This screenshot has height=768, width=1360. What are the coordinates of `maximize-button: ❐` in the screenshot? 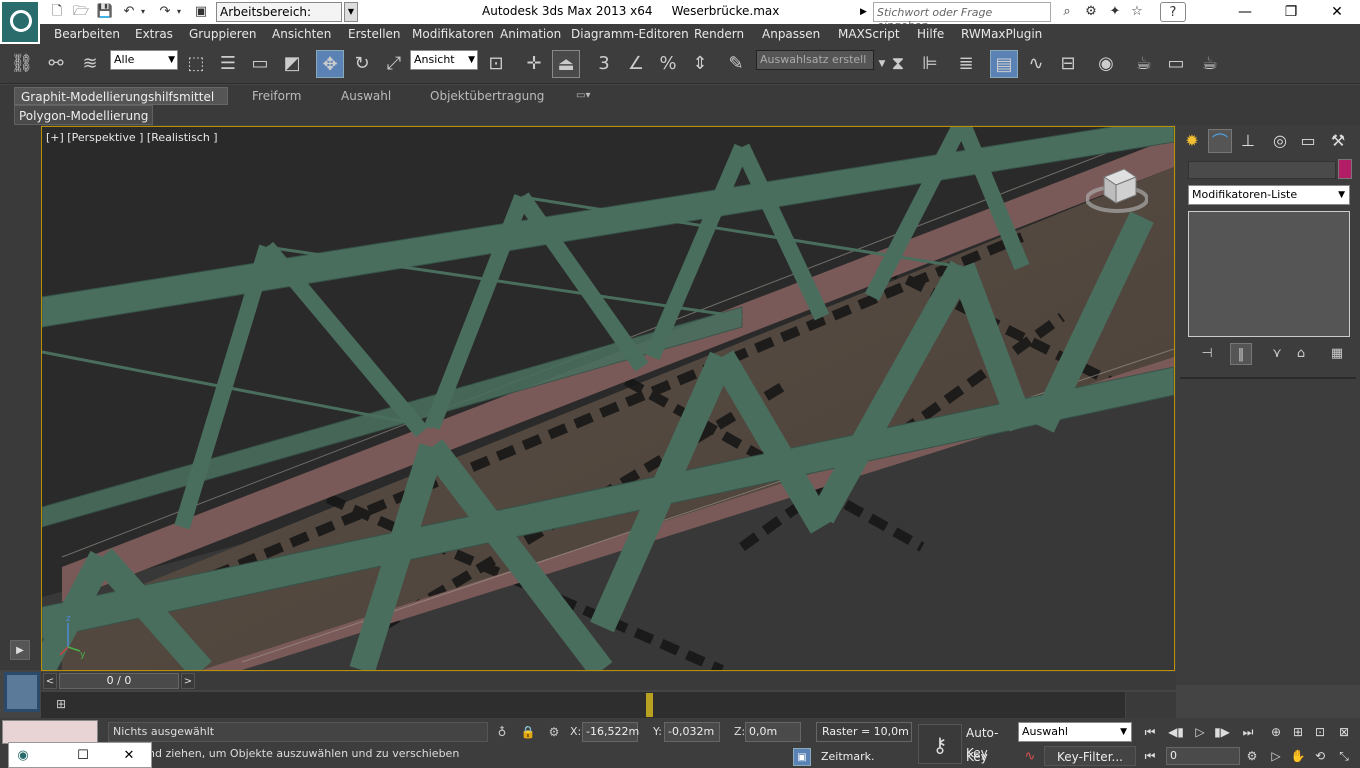 It's located at (1291, 12).